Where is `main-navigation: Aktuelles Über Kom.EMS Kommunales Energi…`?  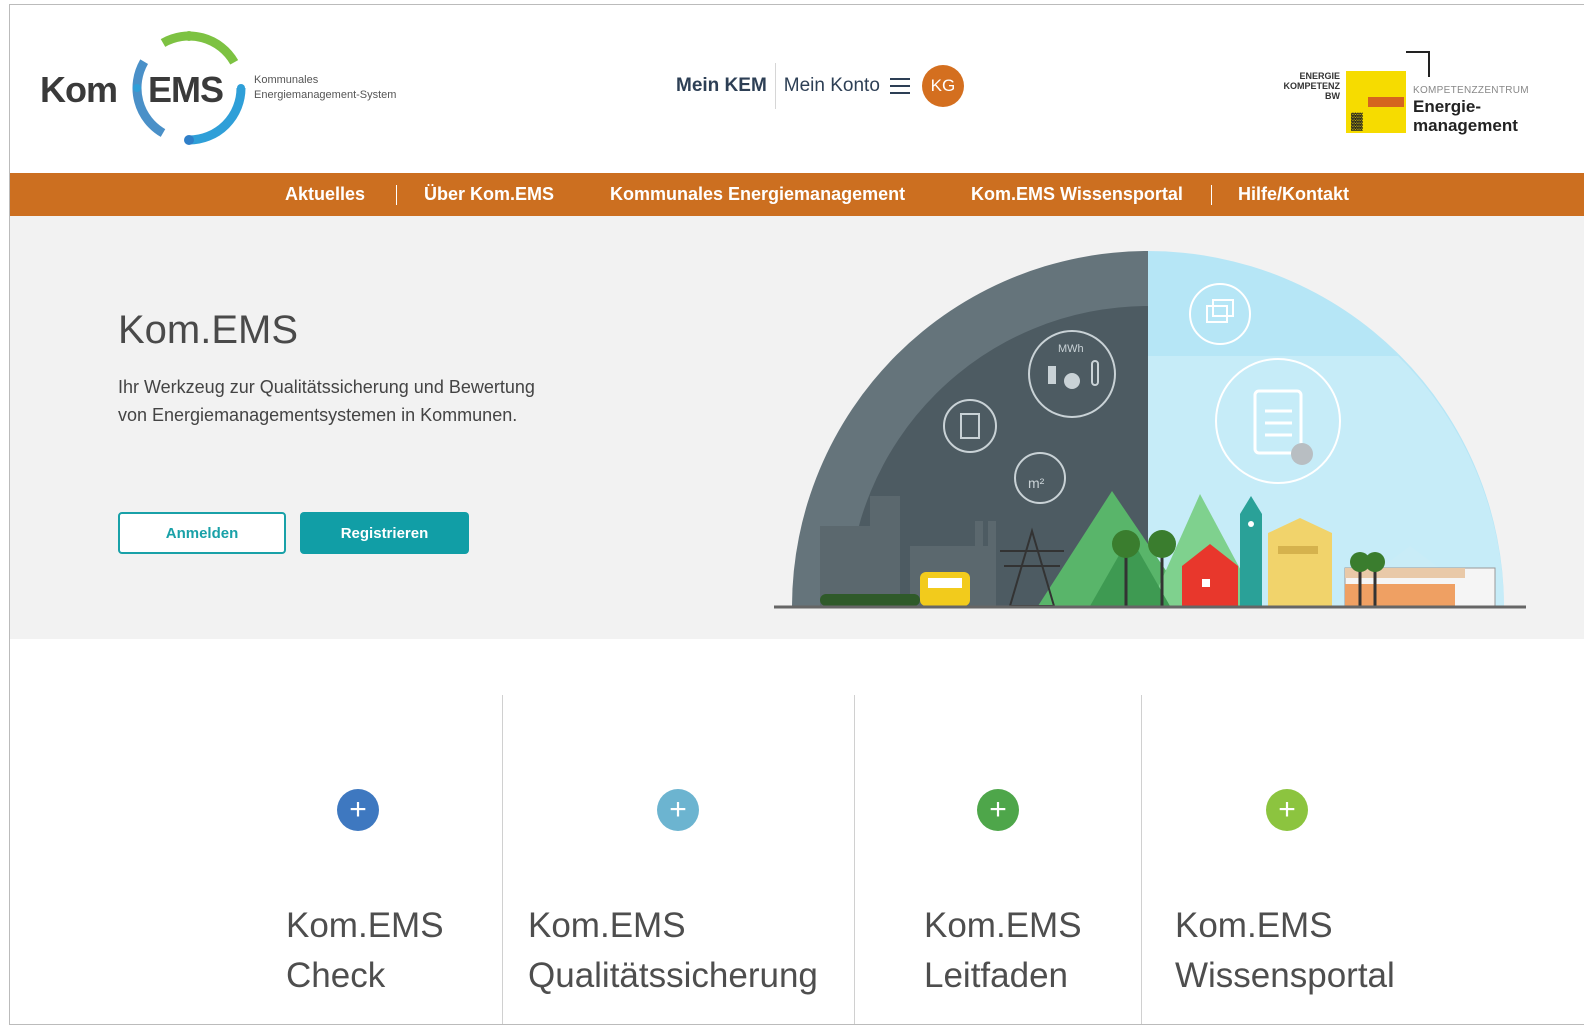
main-navigation: Aktuelles Über Kom.EMS Kommunales Energi… is located at coordinates (797, 194).